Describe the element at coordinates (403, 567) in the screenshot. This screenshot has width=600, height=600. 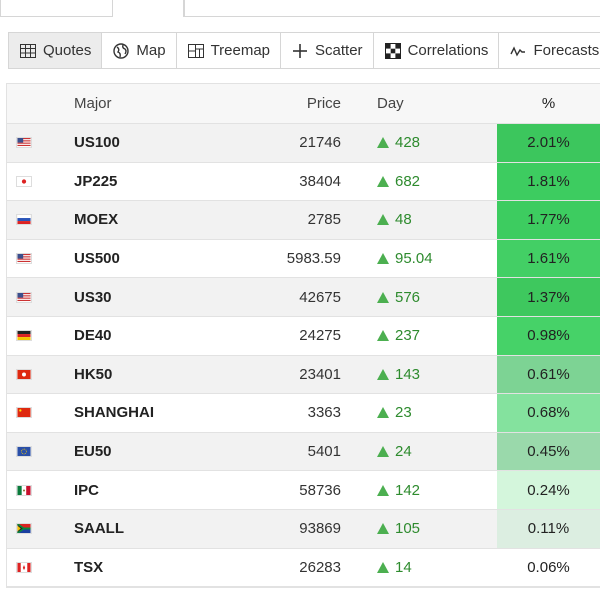
I see `day-change-value: 14` at that location.